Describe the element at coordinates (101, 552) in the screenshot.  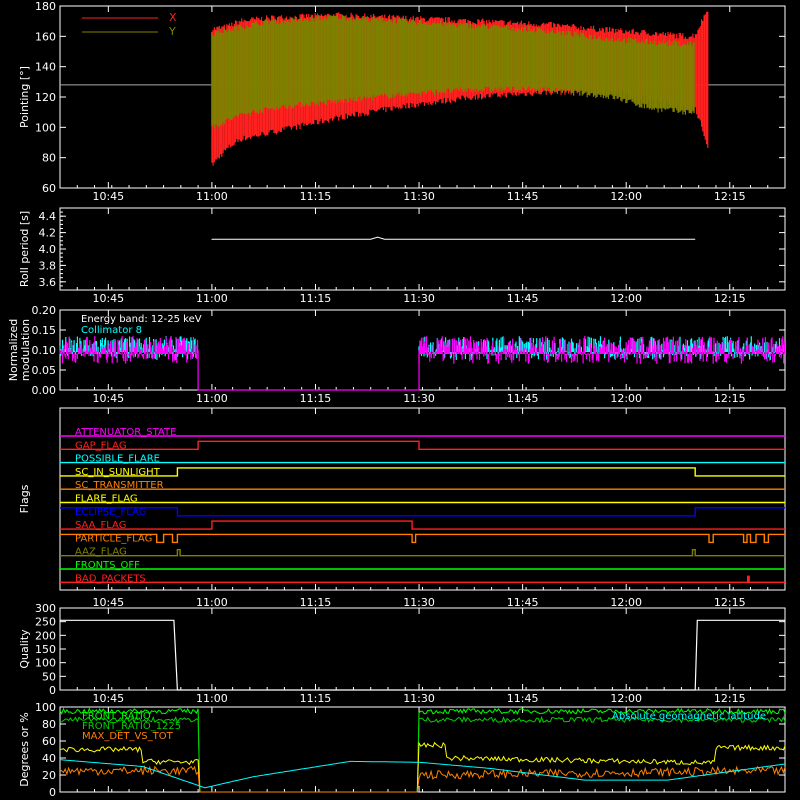
I see `flag-label-aaz-flag: AAZ_FLAG` at that location.